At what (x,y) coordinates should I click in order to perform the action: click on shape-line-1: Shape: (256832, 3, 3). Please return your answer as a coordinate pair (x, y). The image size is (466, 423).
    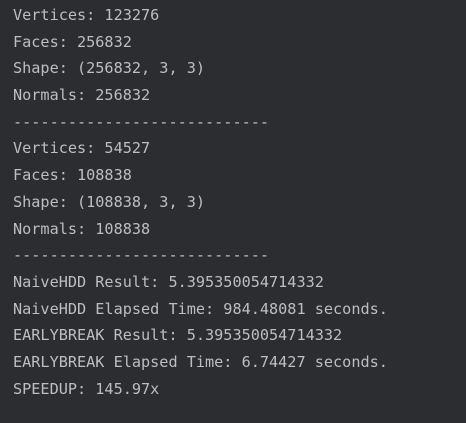
    Looking at the image, I should click on (109, 68).